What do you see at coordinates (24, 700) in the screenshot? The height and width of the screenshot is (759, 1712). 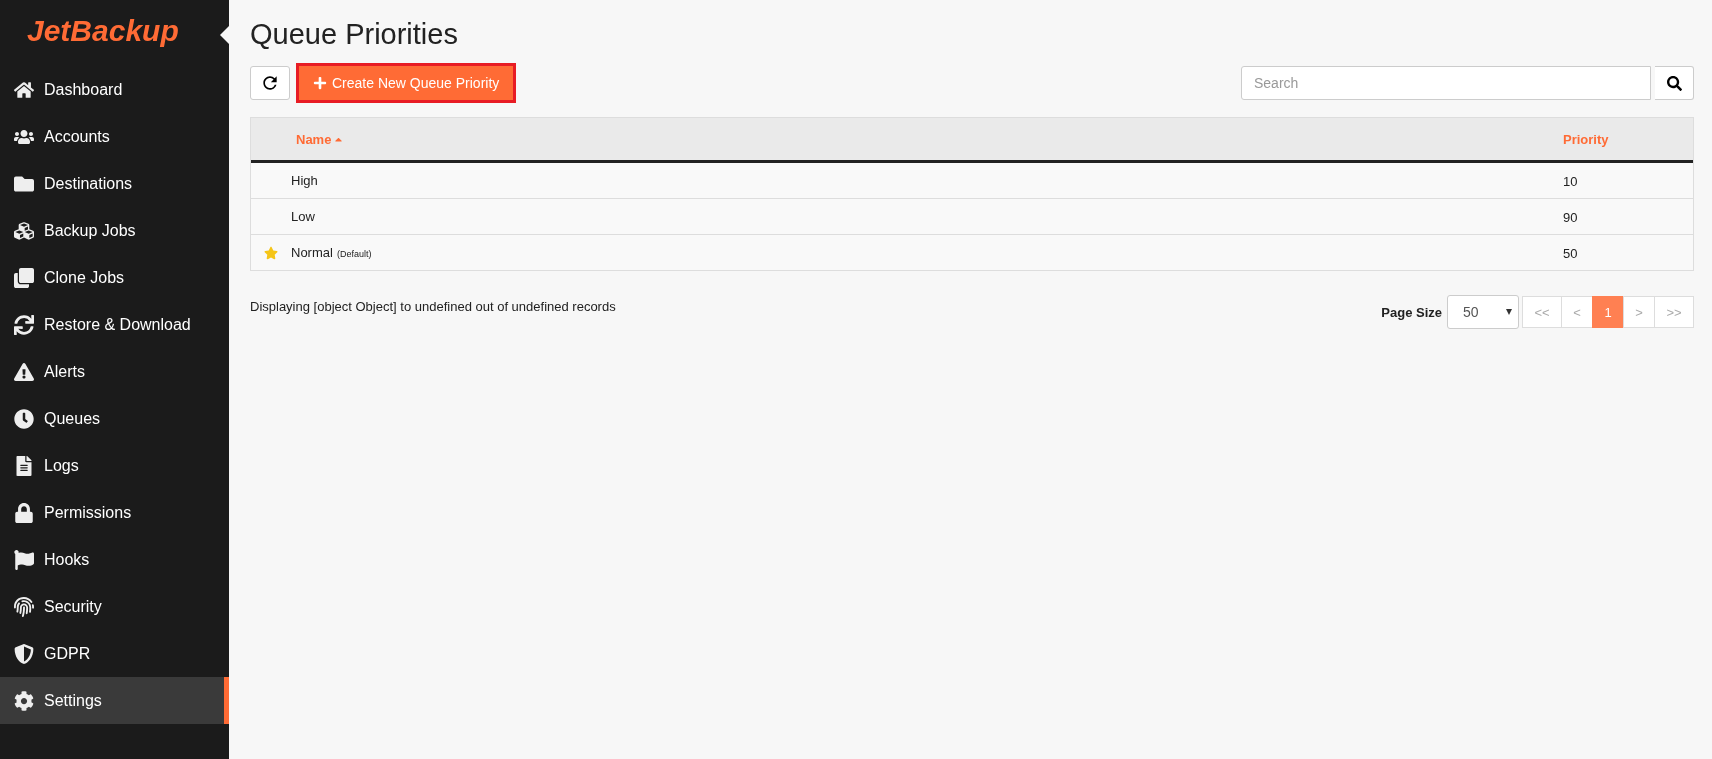 I see `settings-icon` at bounding box center [24, 700].